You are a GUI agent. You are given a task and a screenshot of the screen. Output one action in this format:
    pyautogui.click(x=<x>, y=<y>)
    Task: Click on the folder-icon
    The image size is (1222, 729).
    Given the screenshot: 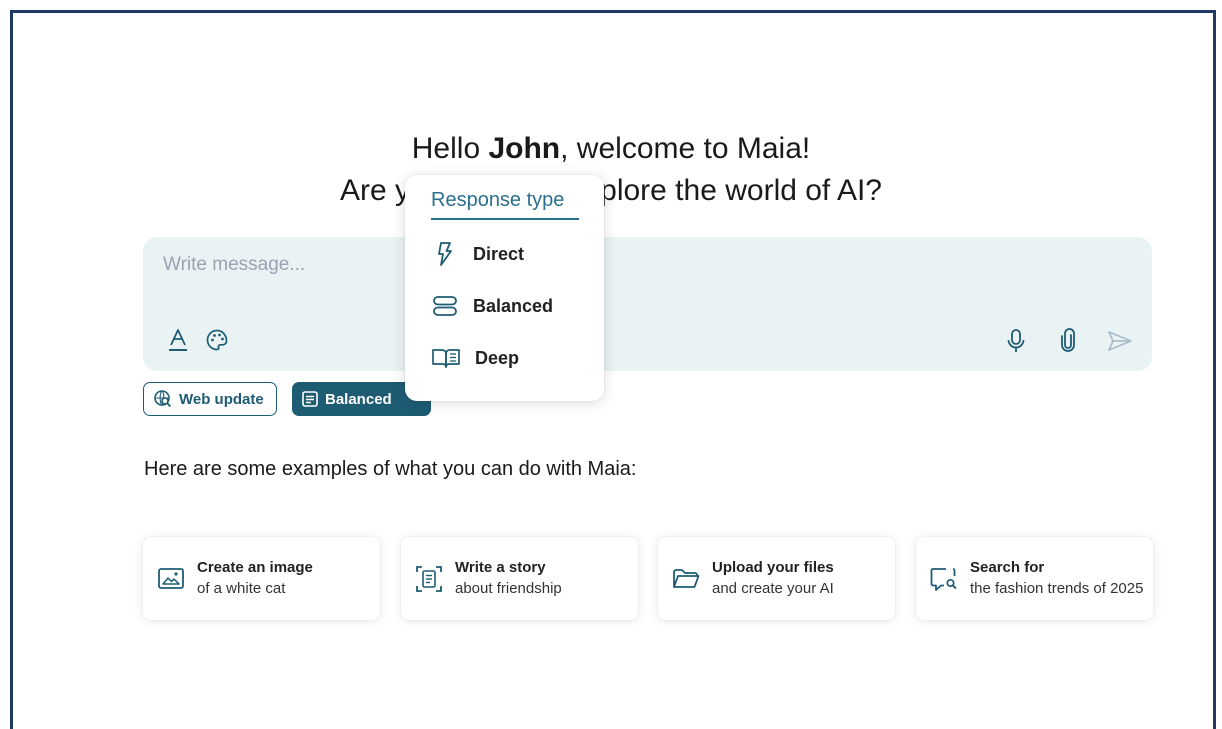 What is the action you would take?
    pyautogui.click(x=686, y=578)
    